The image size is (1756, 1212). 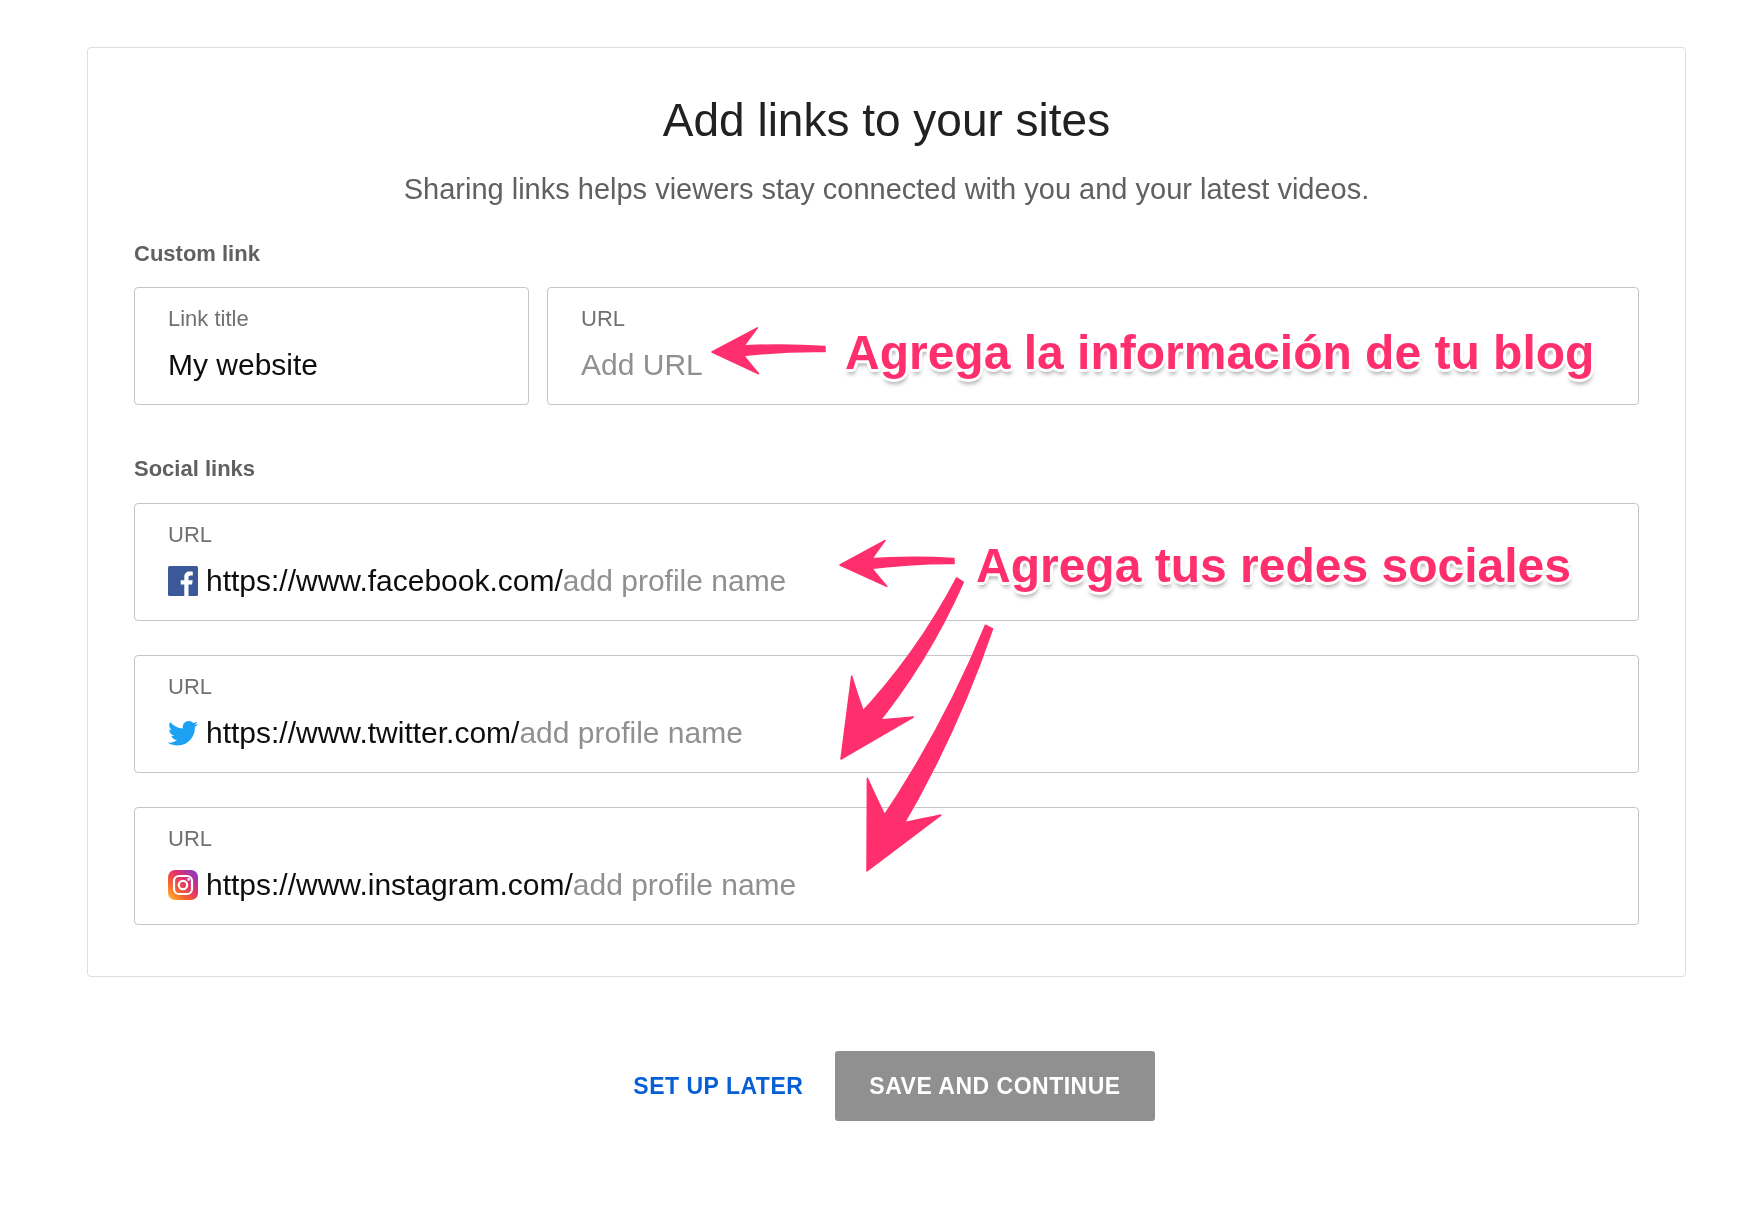 I want to click on section-heading: Social links, so click(x=195, y=469).